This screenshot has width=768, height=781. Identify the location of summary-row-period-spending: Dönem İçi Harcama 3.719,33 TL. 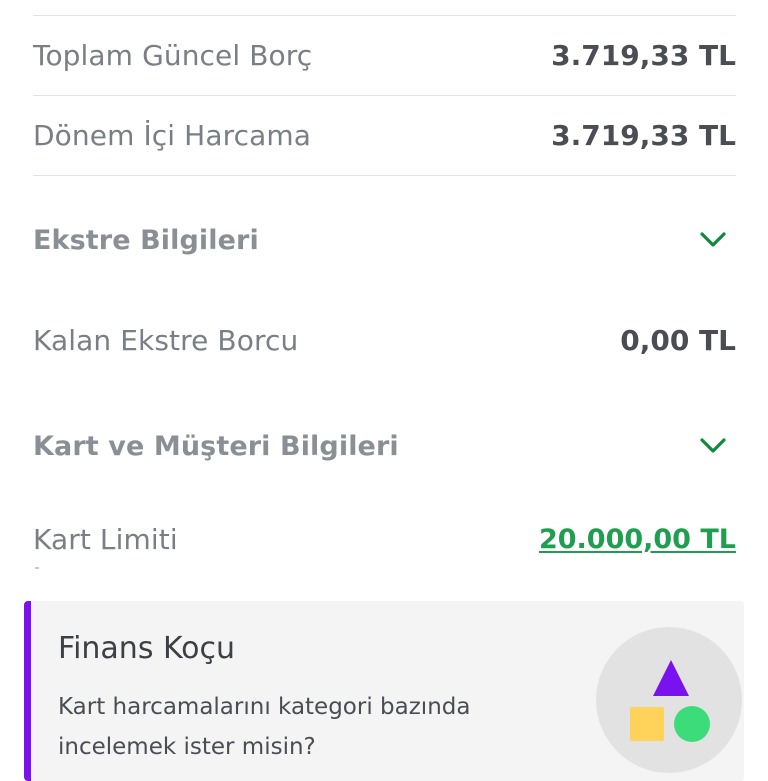
(384, 135).